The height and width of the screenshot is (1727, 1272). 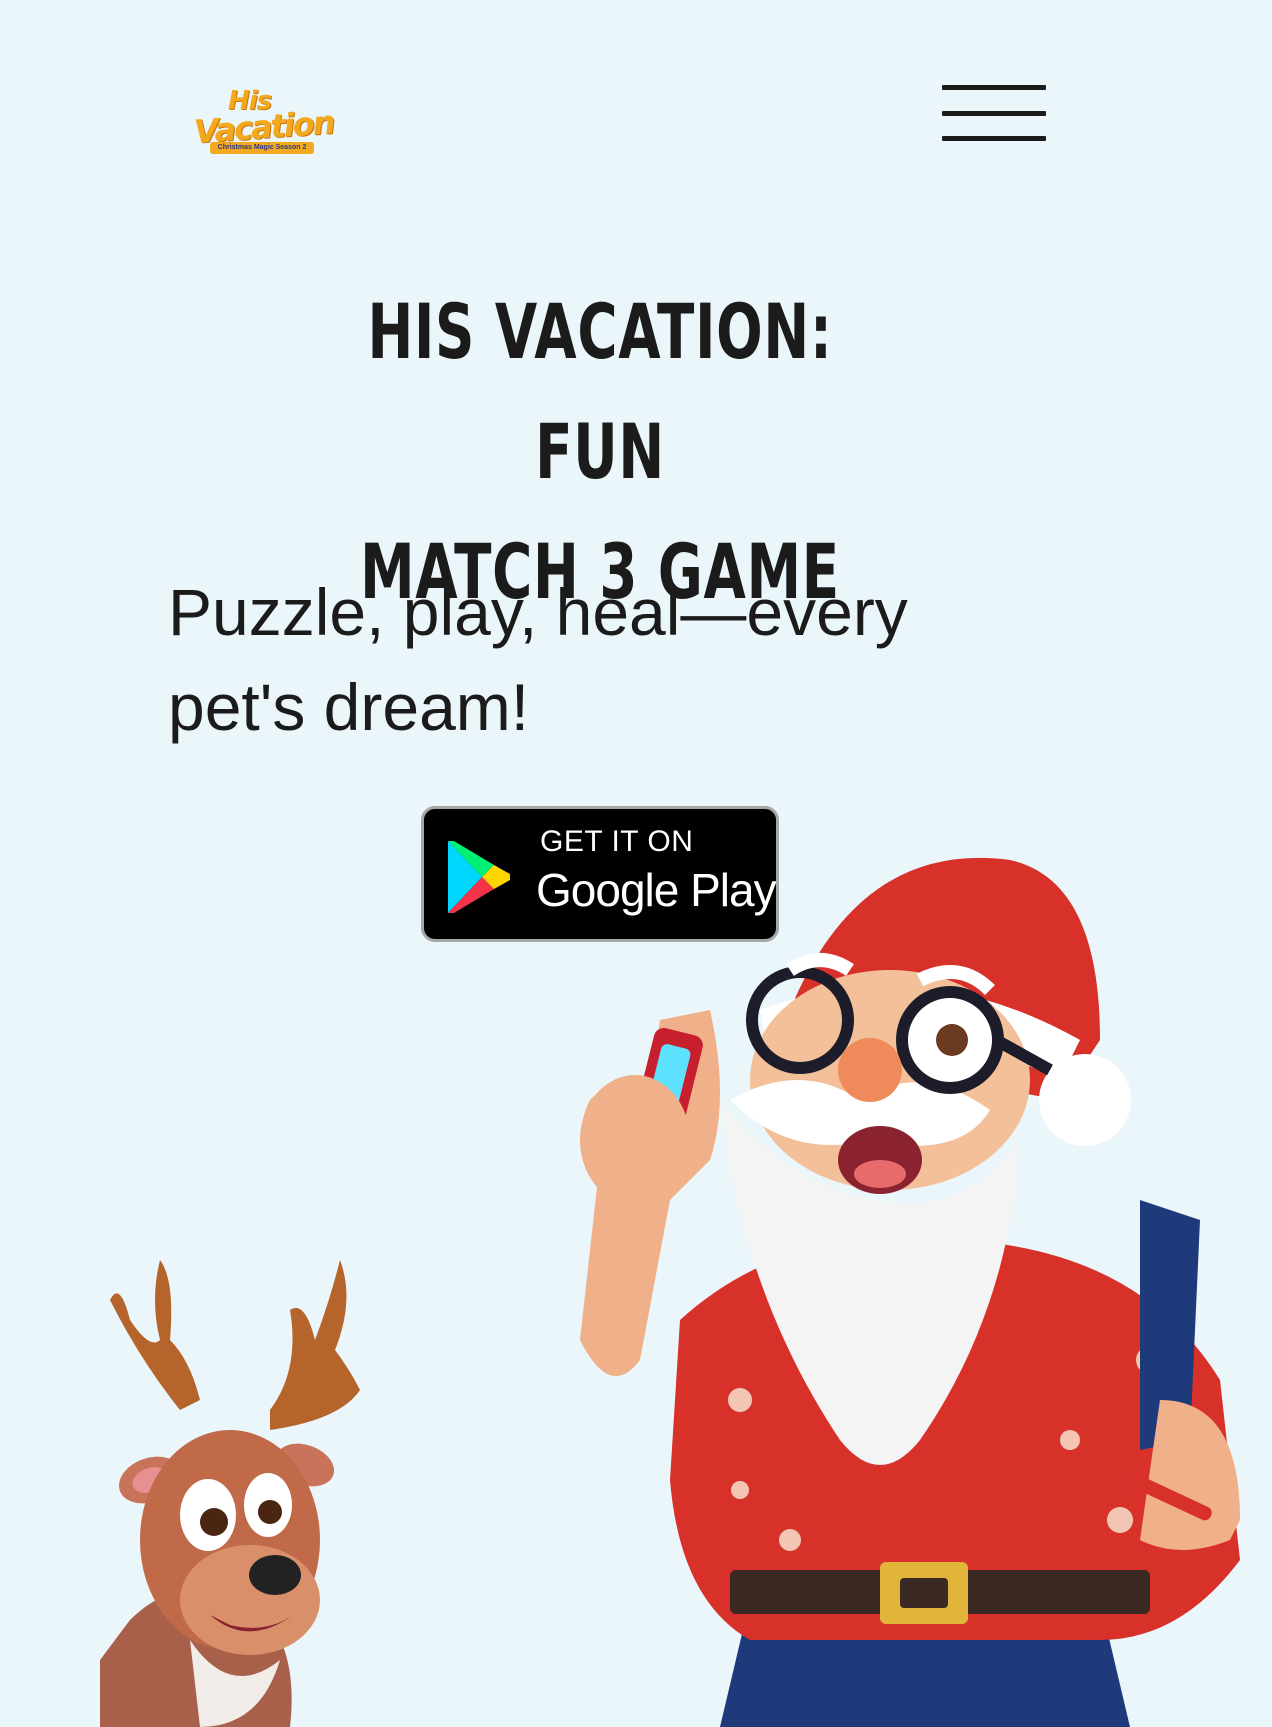 I want to click on site-header: His Vacation Christmas Magic Season 2, so click(x=636, y=115).